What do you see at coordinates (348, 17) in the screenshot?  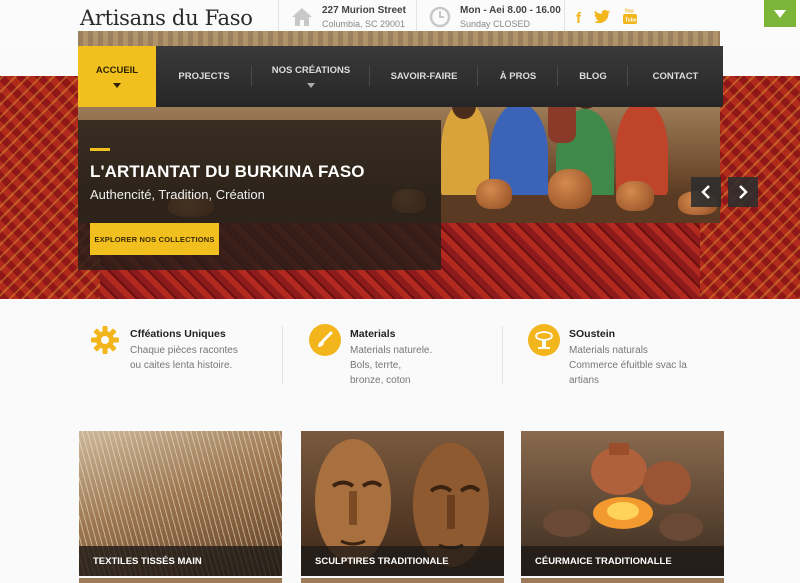 I see `address-block: 227 Murion Street Columbia, SC 29001` at bounding box center [348, 17].